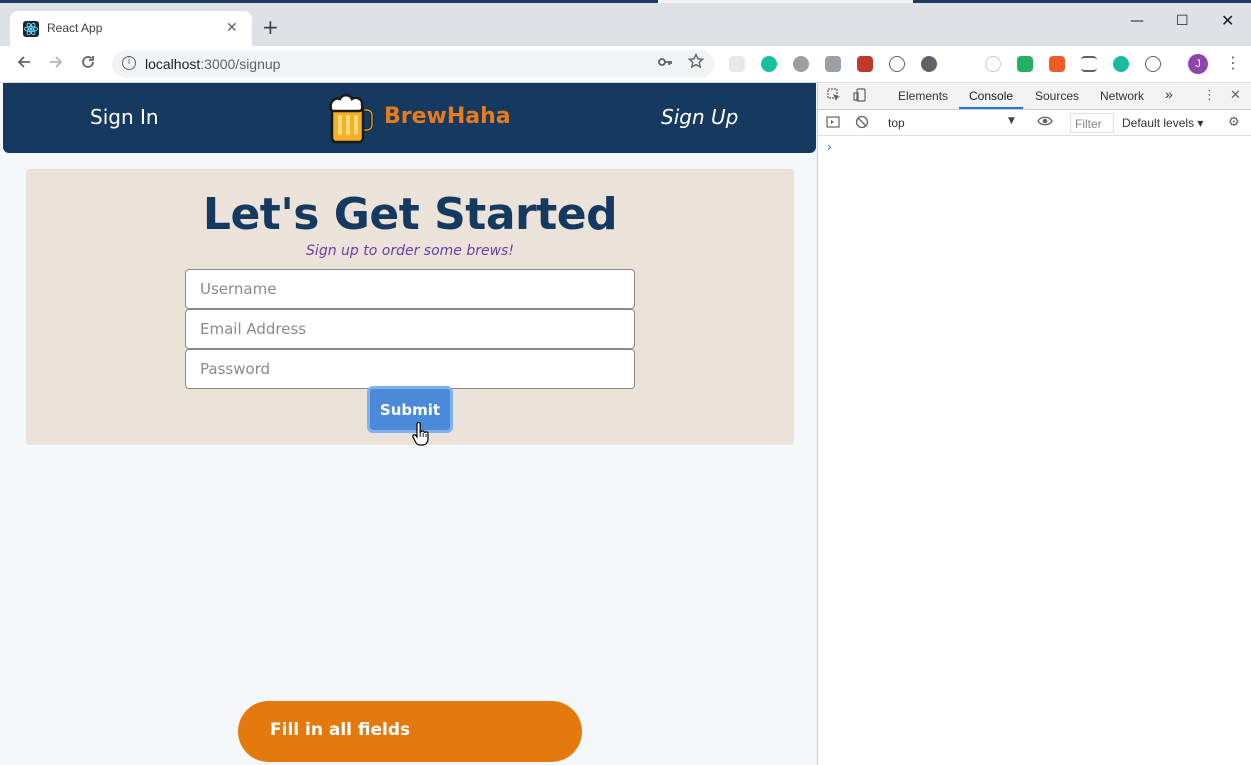 The width and height of the screenshot is (1251, 765). I want to click on address-bar: i localhost:3000/signup, so click(413, 64).